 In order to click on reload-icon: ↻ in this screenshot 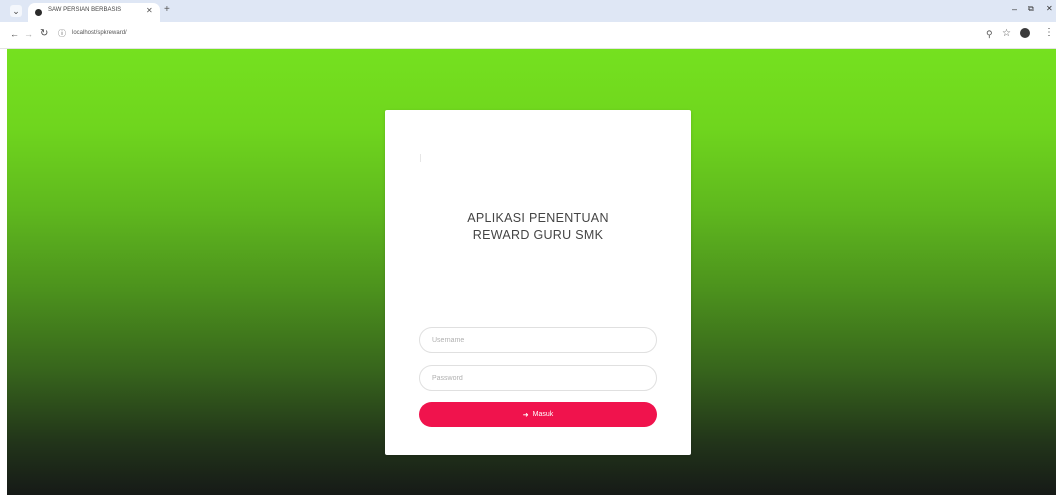, I will do `click(44, 33)`.